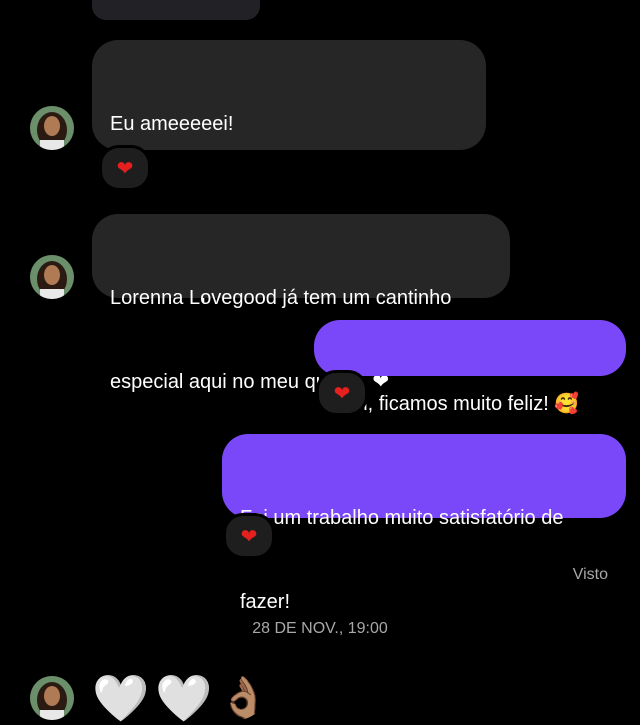 The image size is (640, 725). Describe the element at coordinates (470, 367) in the screenshot. I see `outgoing-message-bubble: Ahh, ficamos muito feliz! 🥰` at that location.